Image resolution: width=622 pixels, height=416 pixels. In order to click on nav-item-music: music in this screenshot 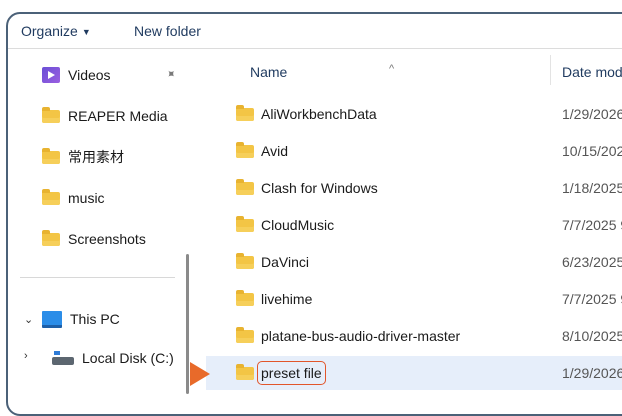, I will do `click(73, 198)`.